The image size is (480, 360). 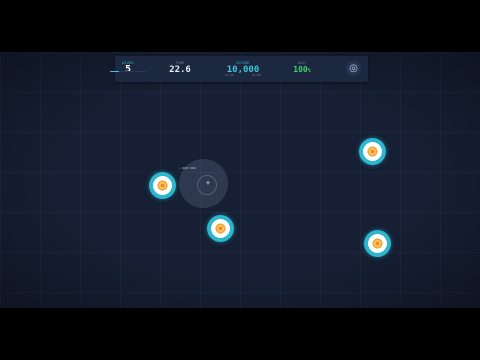 I want to click on settings-button: ◎, so click(x=353, y=68).